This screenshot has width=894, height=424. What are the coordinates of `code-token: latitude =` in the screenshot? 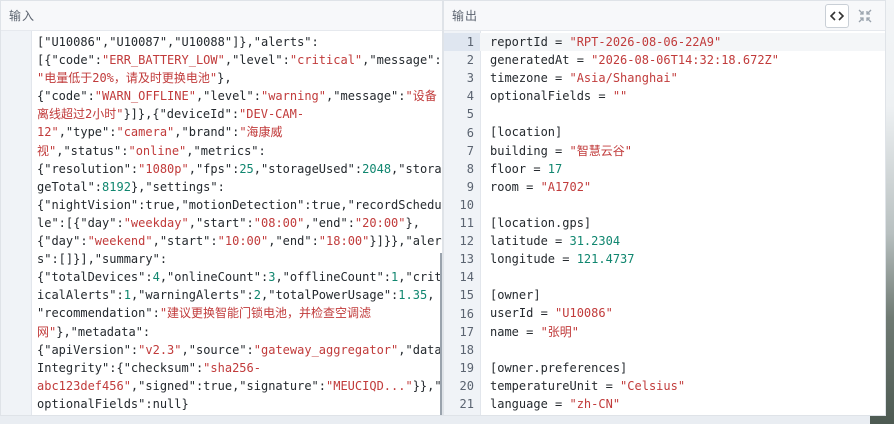 It's located at (530, 241).